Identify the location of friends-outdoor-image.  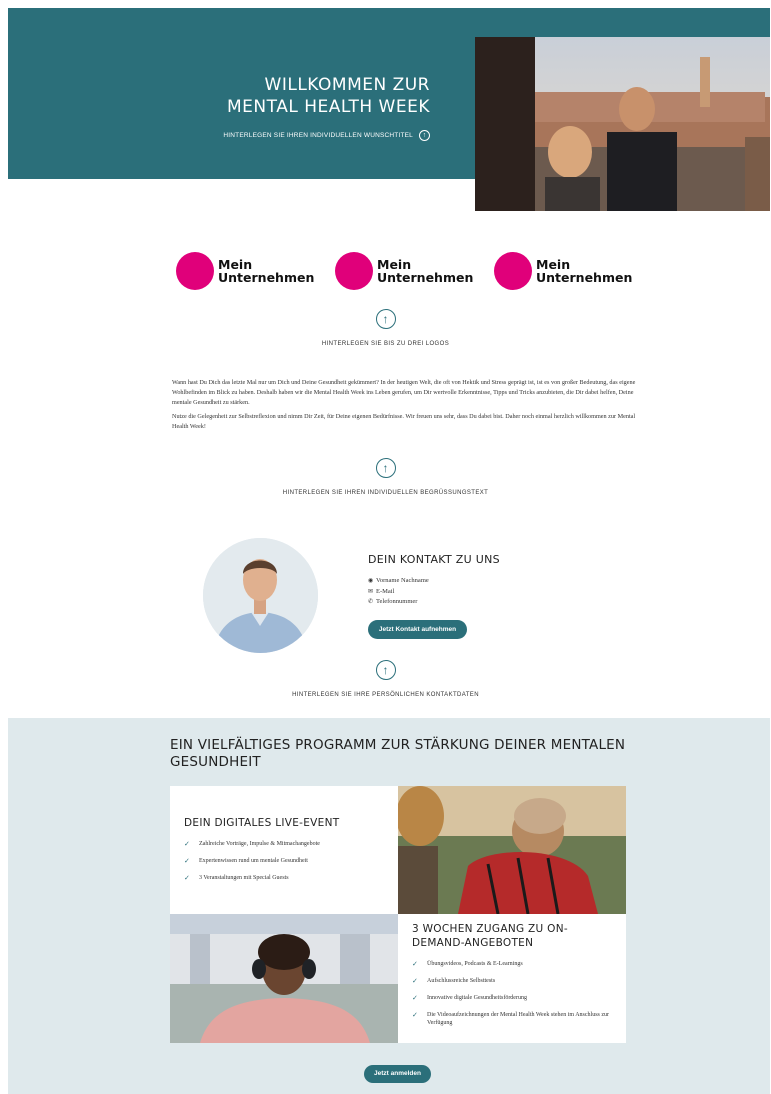
(512, 850).